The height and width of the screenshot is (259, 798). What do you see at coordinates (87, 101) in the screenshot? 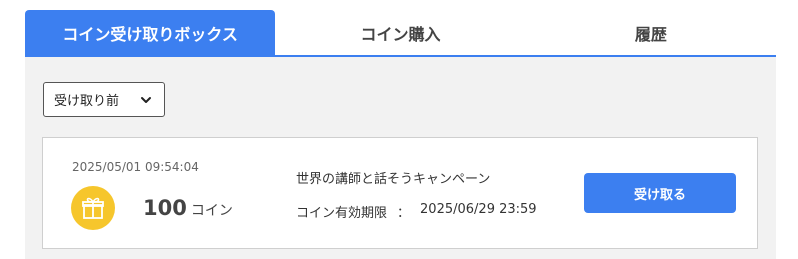
I see `status-filter-value: 受け取り前` at bounding box center [87, 101].